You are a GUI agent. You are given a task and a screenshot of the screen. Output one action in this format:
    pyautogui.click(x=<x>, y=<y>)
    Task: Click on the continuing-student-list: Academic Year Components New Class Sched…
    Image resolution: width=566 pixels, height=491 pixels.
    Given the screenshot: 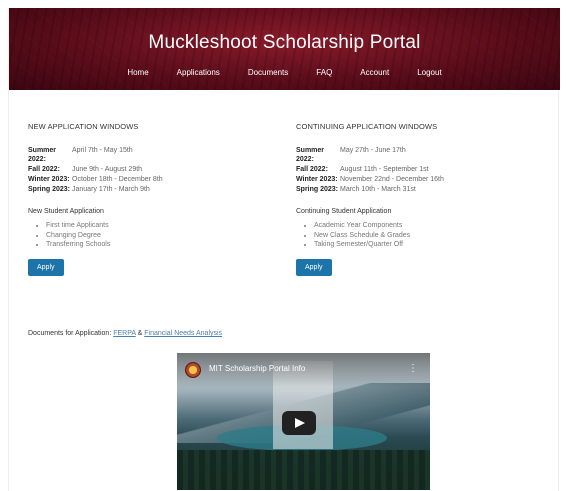 What is the action you would take?
    pyautogui.click(x=423, y=235)
    